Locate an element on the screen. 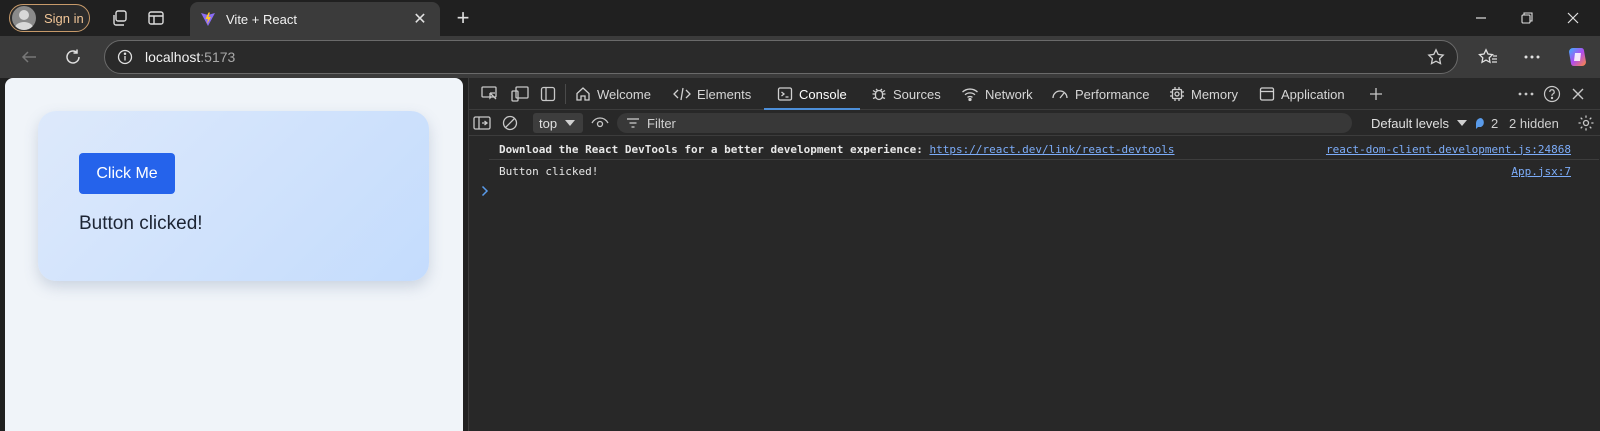 The height and width of the screenshot is (431, 1600). site-info-icon is located at coordinates (125, 57).